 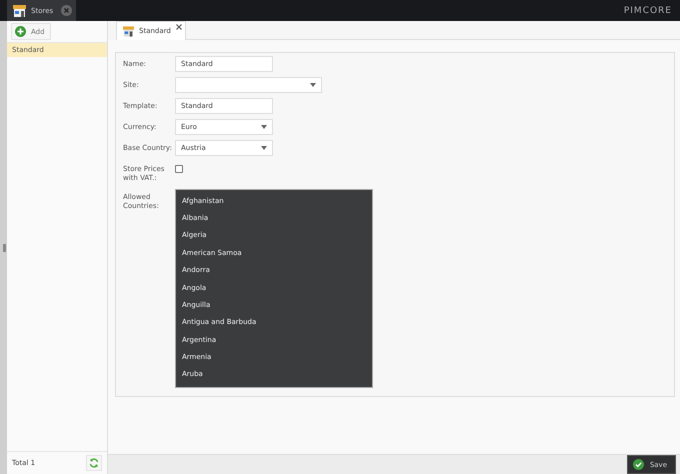 I want to click on collapse-handle, so click(x=4, y=248).